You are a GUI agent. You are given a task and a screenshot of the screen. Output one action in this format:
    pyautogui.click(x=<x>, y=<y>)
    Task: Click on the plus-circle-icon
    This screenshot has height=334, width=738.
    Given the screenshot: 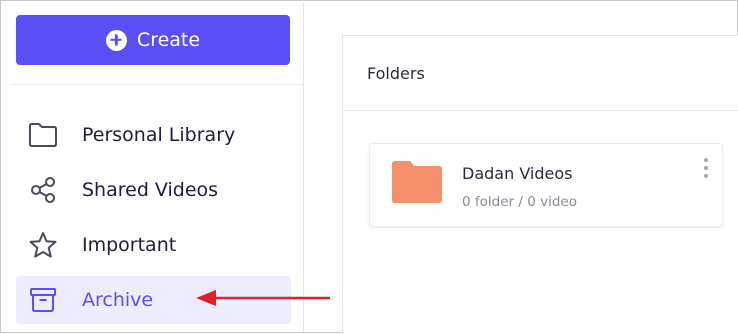 What is the action you would take?
    pyautogui.click(x=116, y=40)
    